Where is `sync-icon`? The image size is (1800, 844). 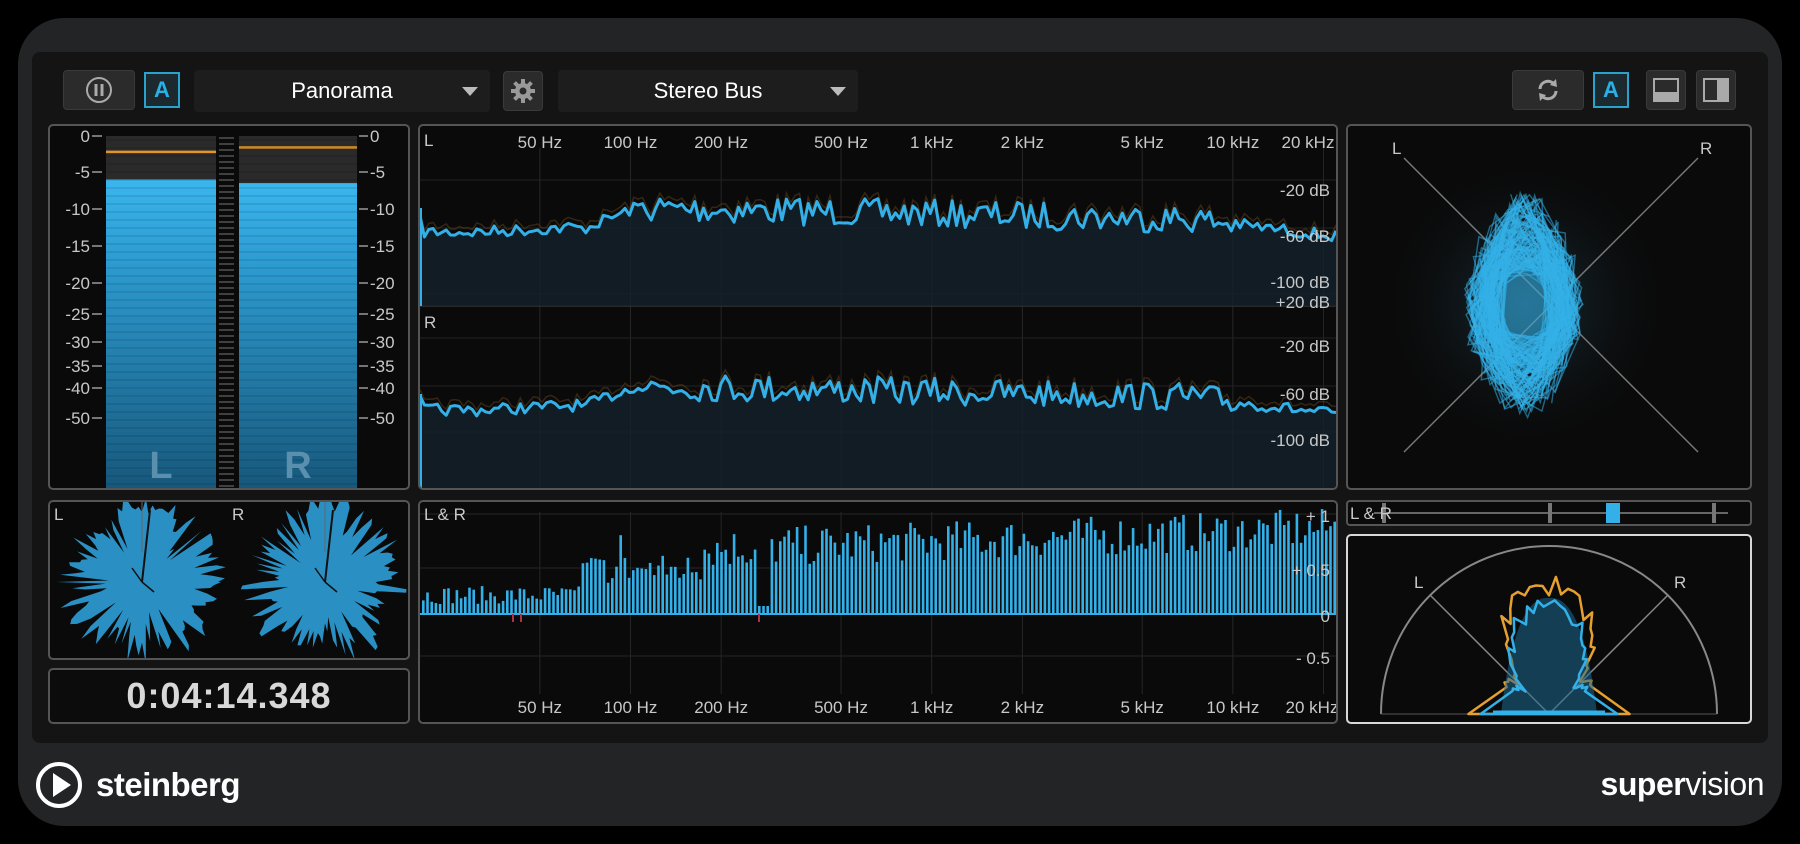 sync-icon is located at coordinates (1548, 90).